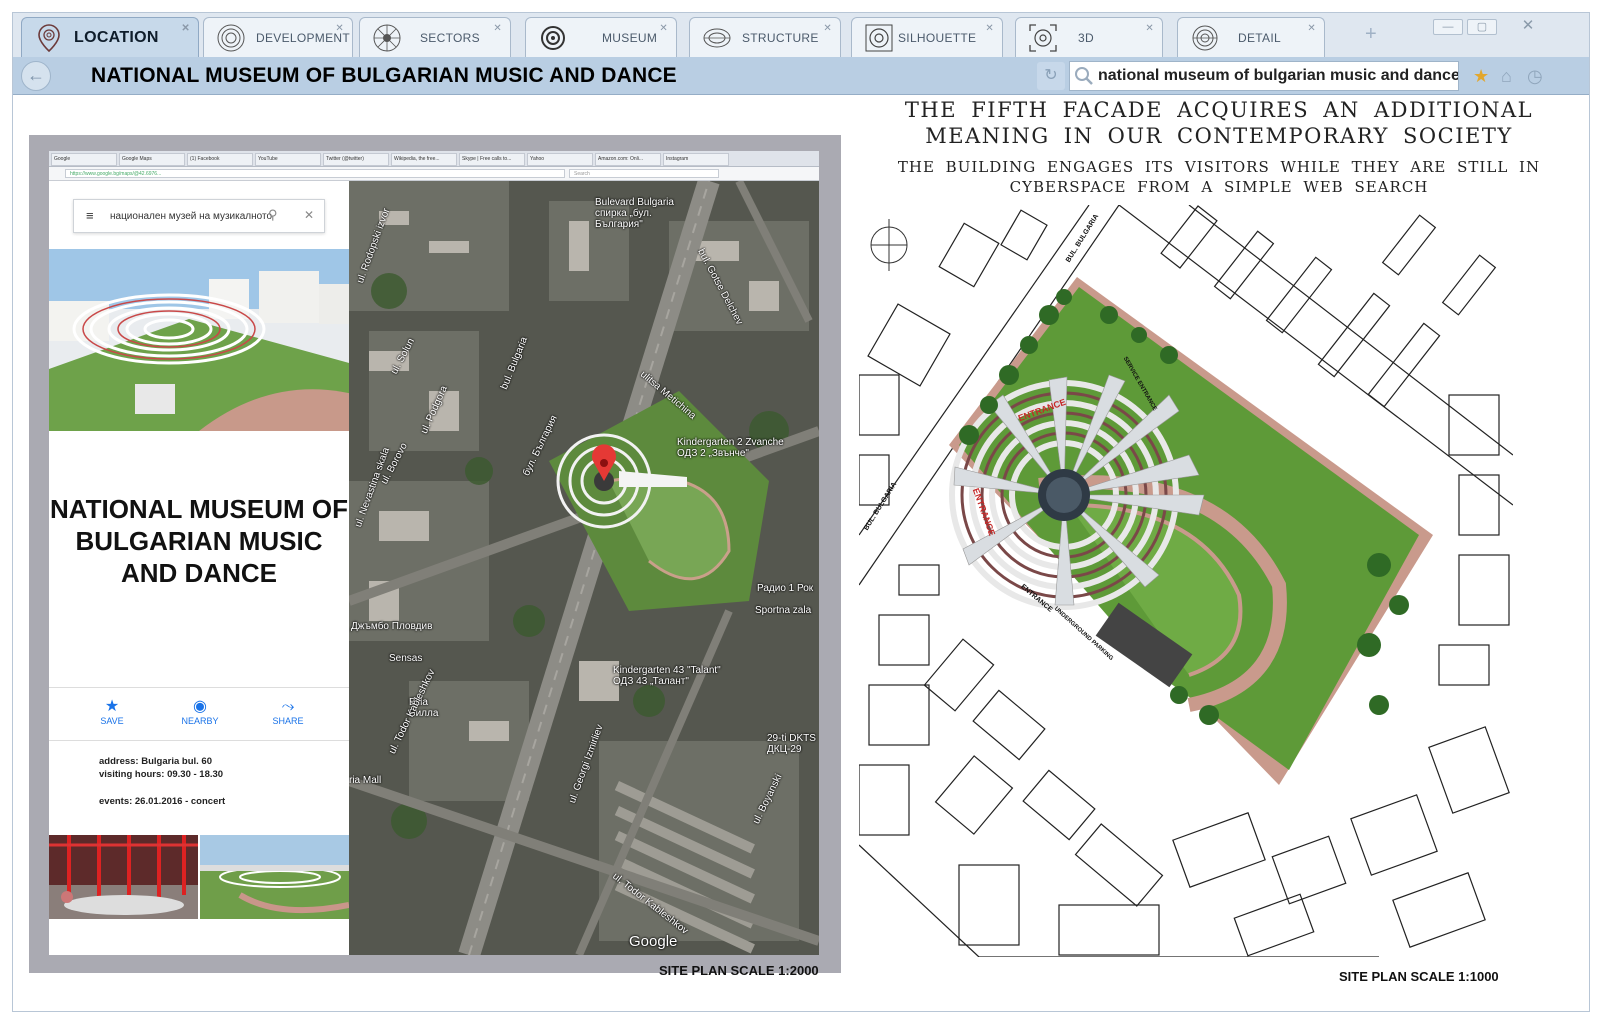 This screenshot has width=1600, height=1035. I want to click on tab-structure: STRUCTURE ✕, so click(765, 37).